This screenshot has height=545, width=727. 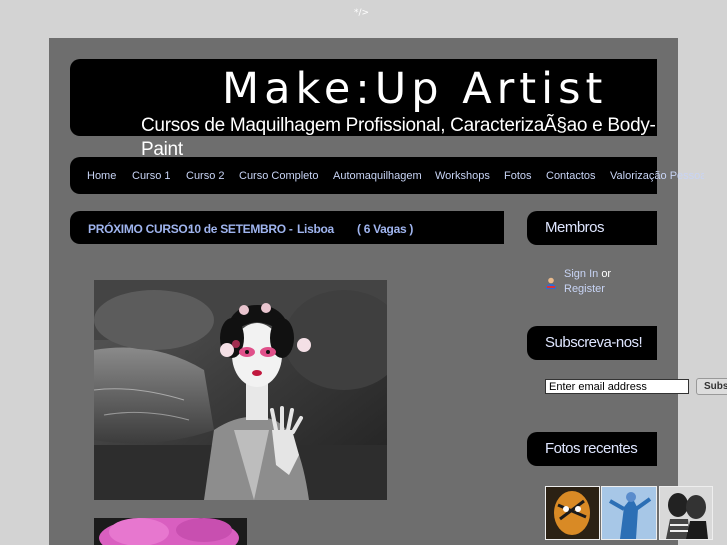 I want to click on nav-home: Home, so click(x=101, y=176).